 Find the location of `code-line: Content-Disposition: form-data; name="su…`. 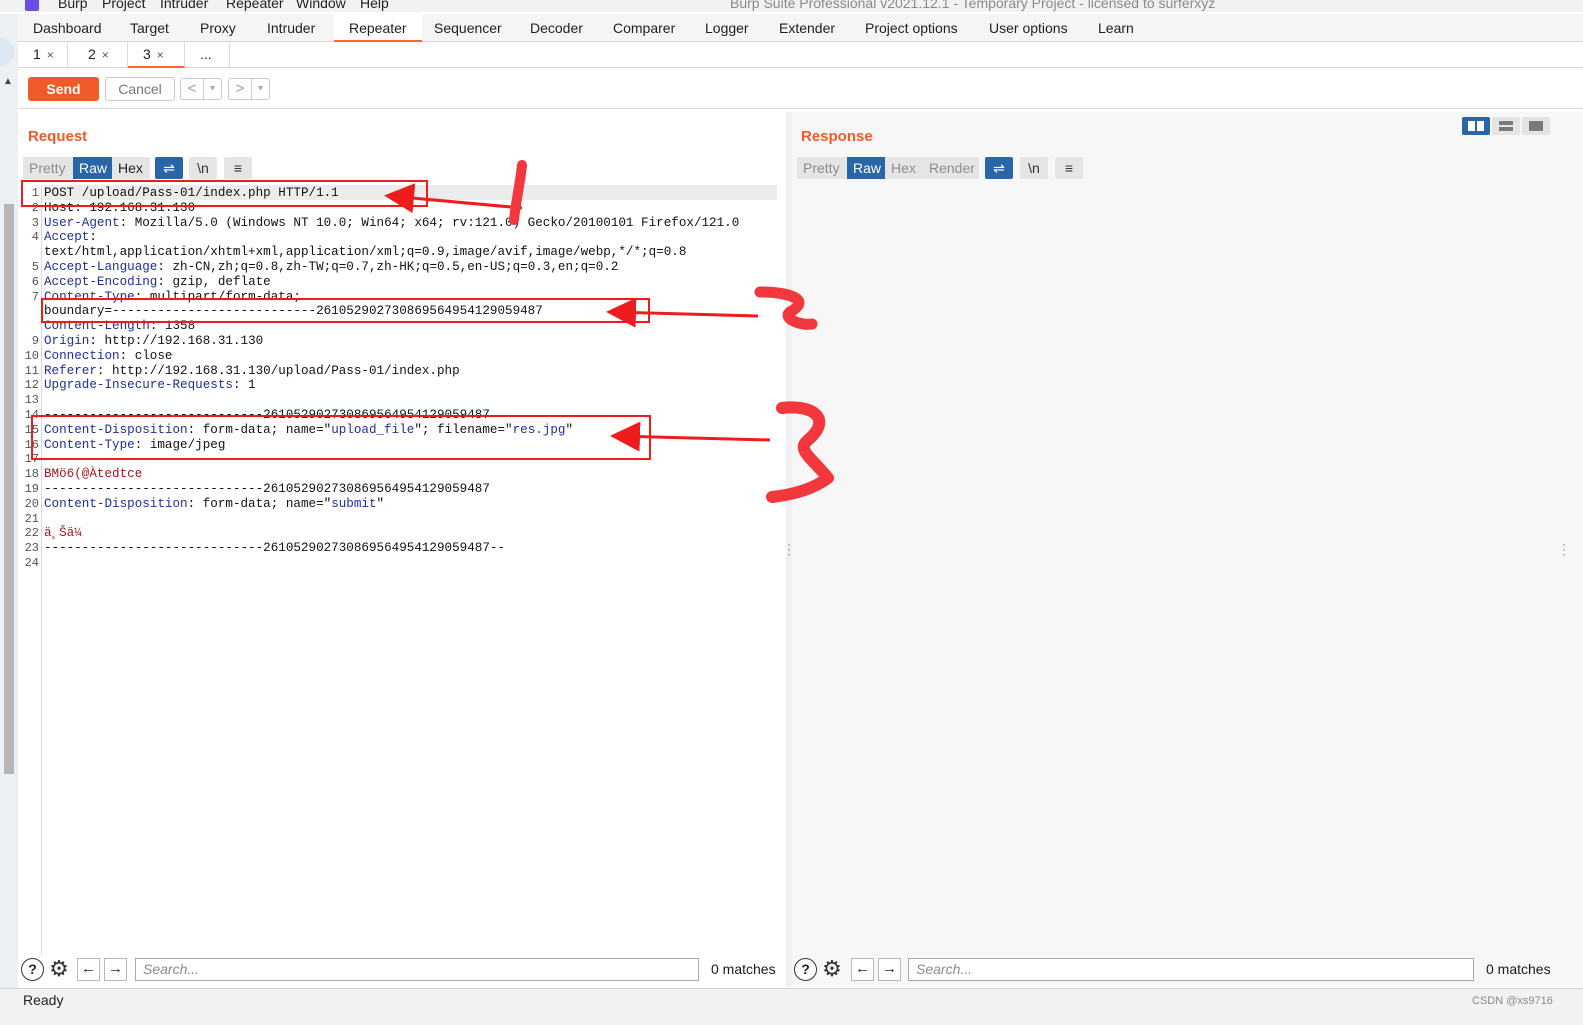

code-line: Content-Disposition: form-data; name="su… is located at coordinates (214, 504).